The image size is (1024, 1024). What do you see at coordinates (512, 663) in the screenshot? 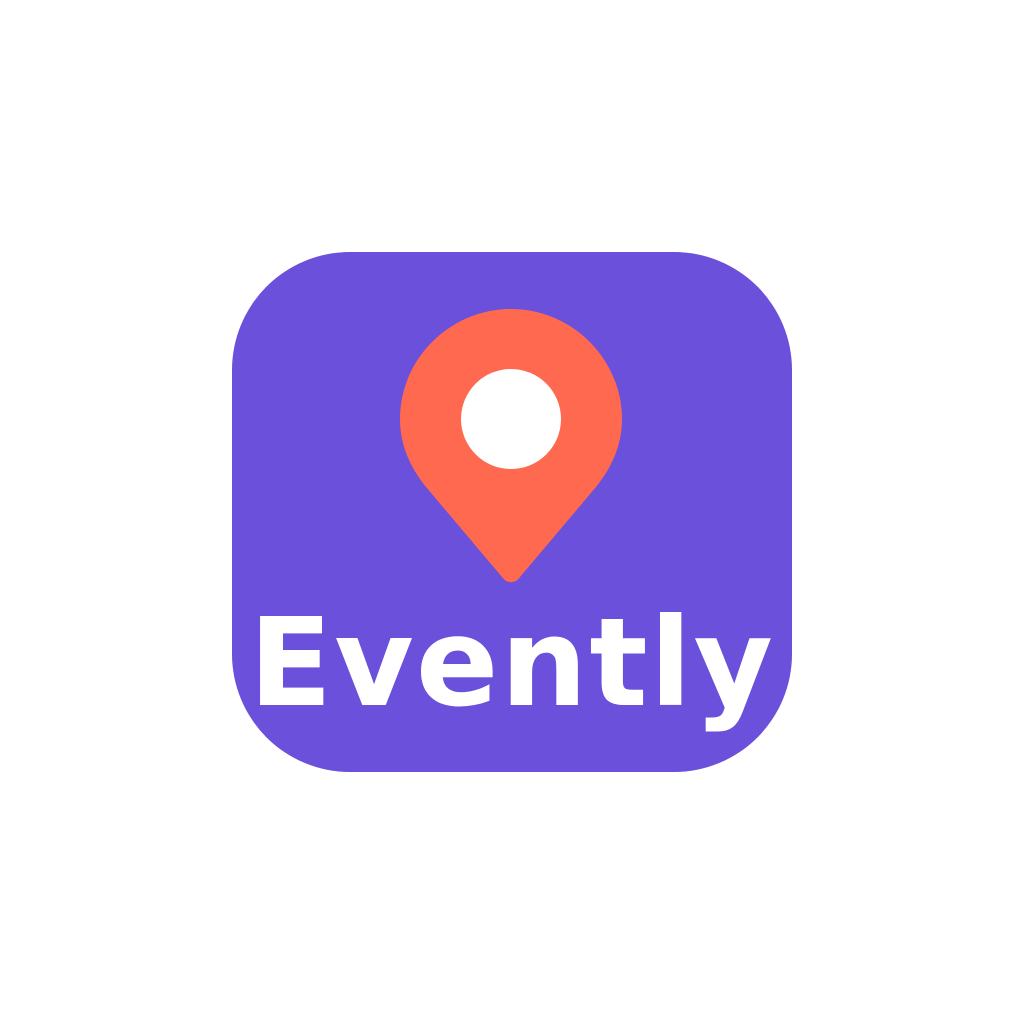
I see `app-name-wordmark: Evently` at bounding box center [512, 663].